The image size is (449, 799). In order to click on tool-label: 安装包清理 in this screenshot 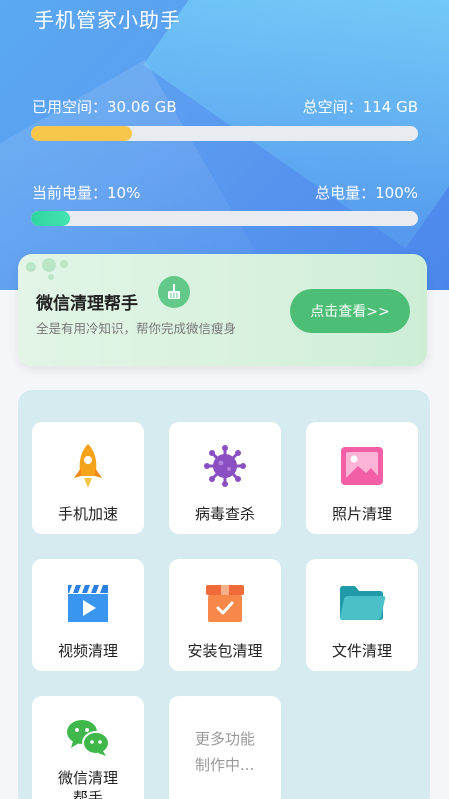, I will do `click(225, 651)`.